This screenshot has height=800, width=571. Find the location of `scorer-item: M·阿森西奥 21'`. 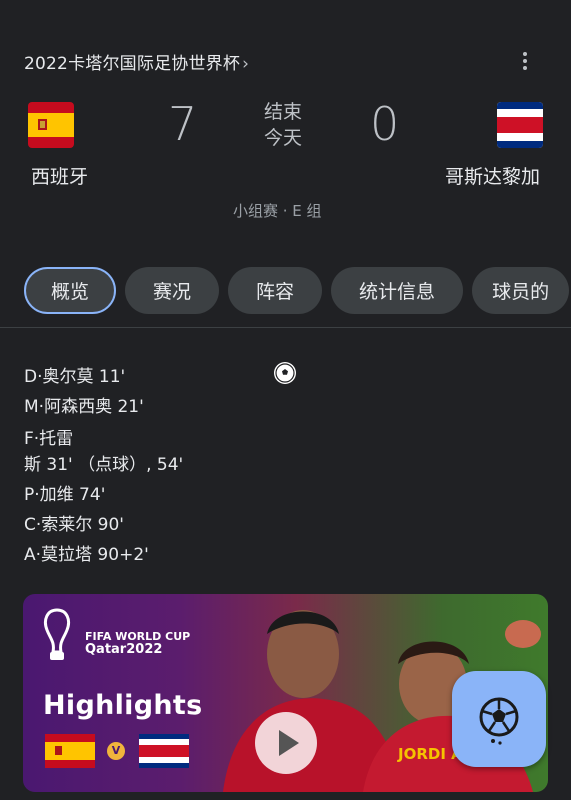

scorer-item: M·阿森西奥 21' is located at coordinates (84, 407).